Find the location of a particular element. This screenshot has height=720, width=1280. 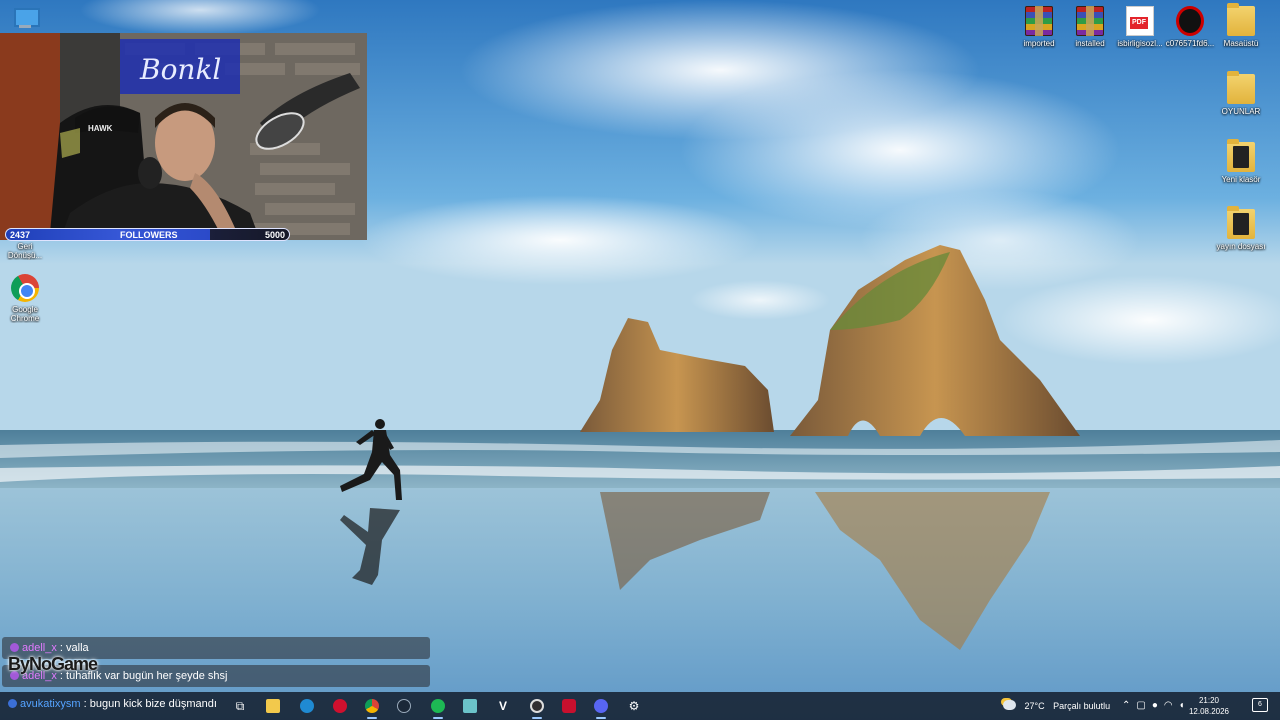

desktop-icon-masaustu: Masaüstü is located at coordinates (1241, 26).